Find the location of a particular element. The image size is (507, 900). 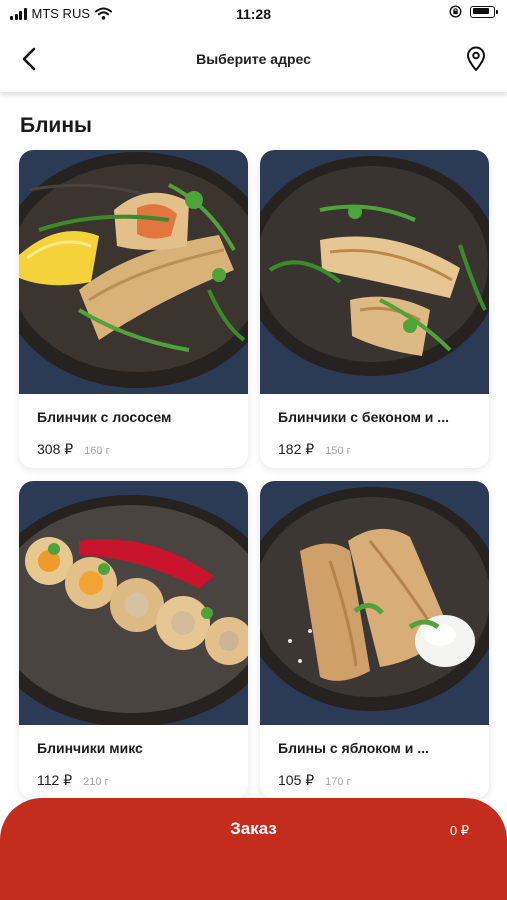

location-pin-icon is located at coordinates (476, 58).